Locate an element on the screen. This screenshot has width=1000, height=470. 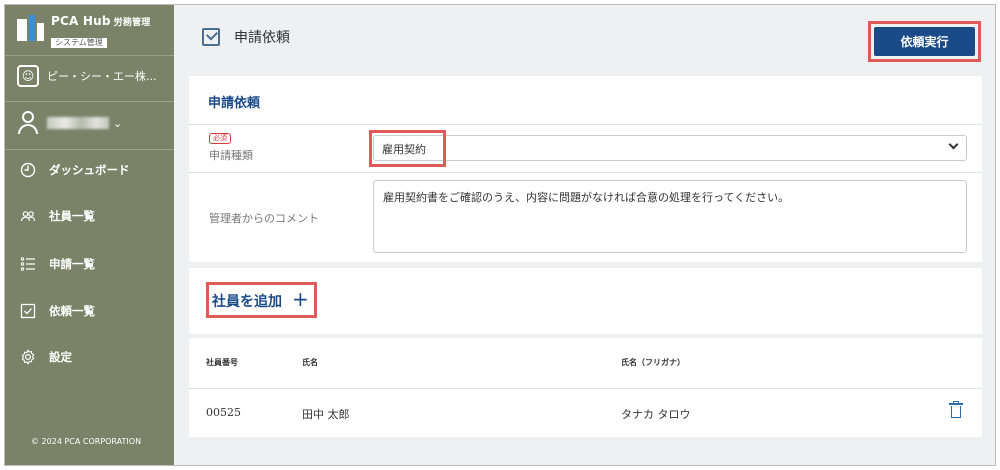
employee-kana-cell: タナカ タロウ is located at coordinates (656, 414).